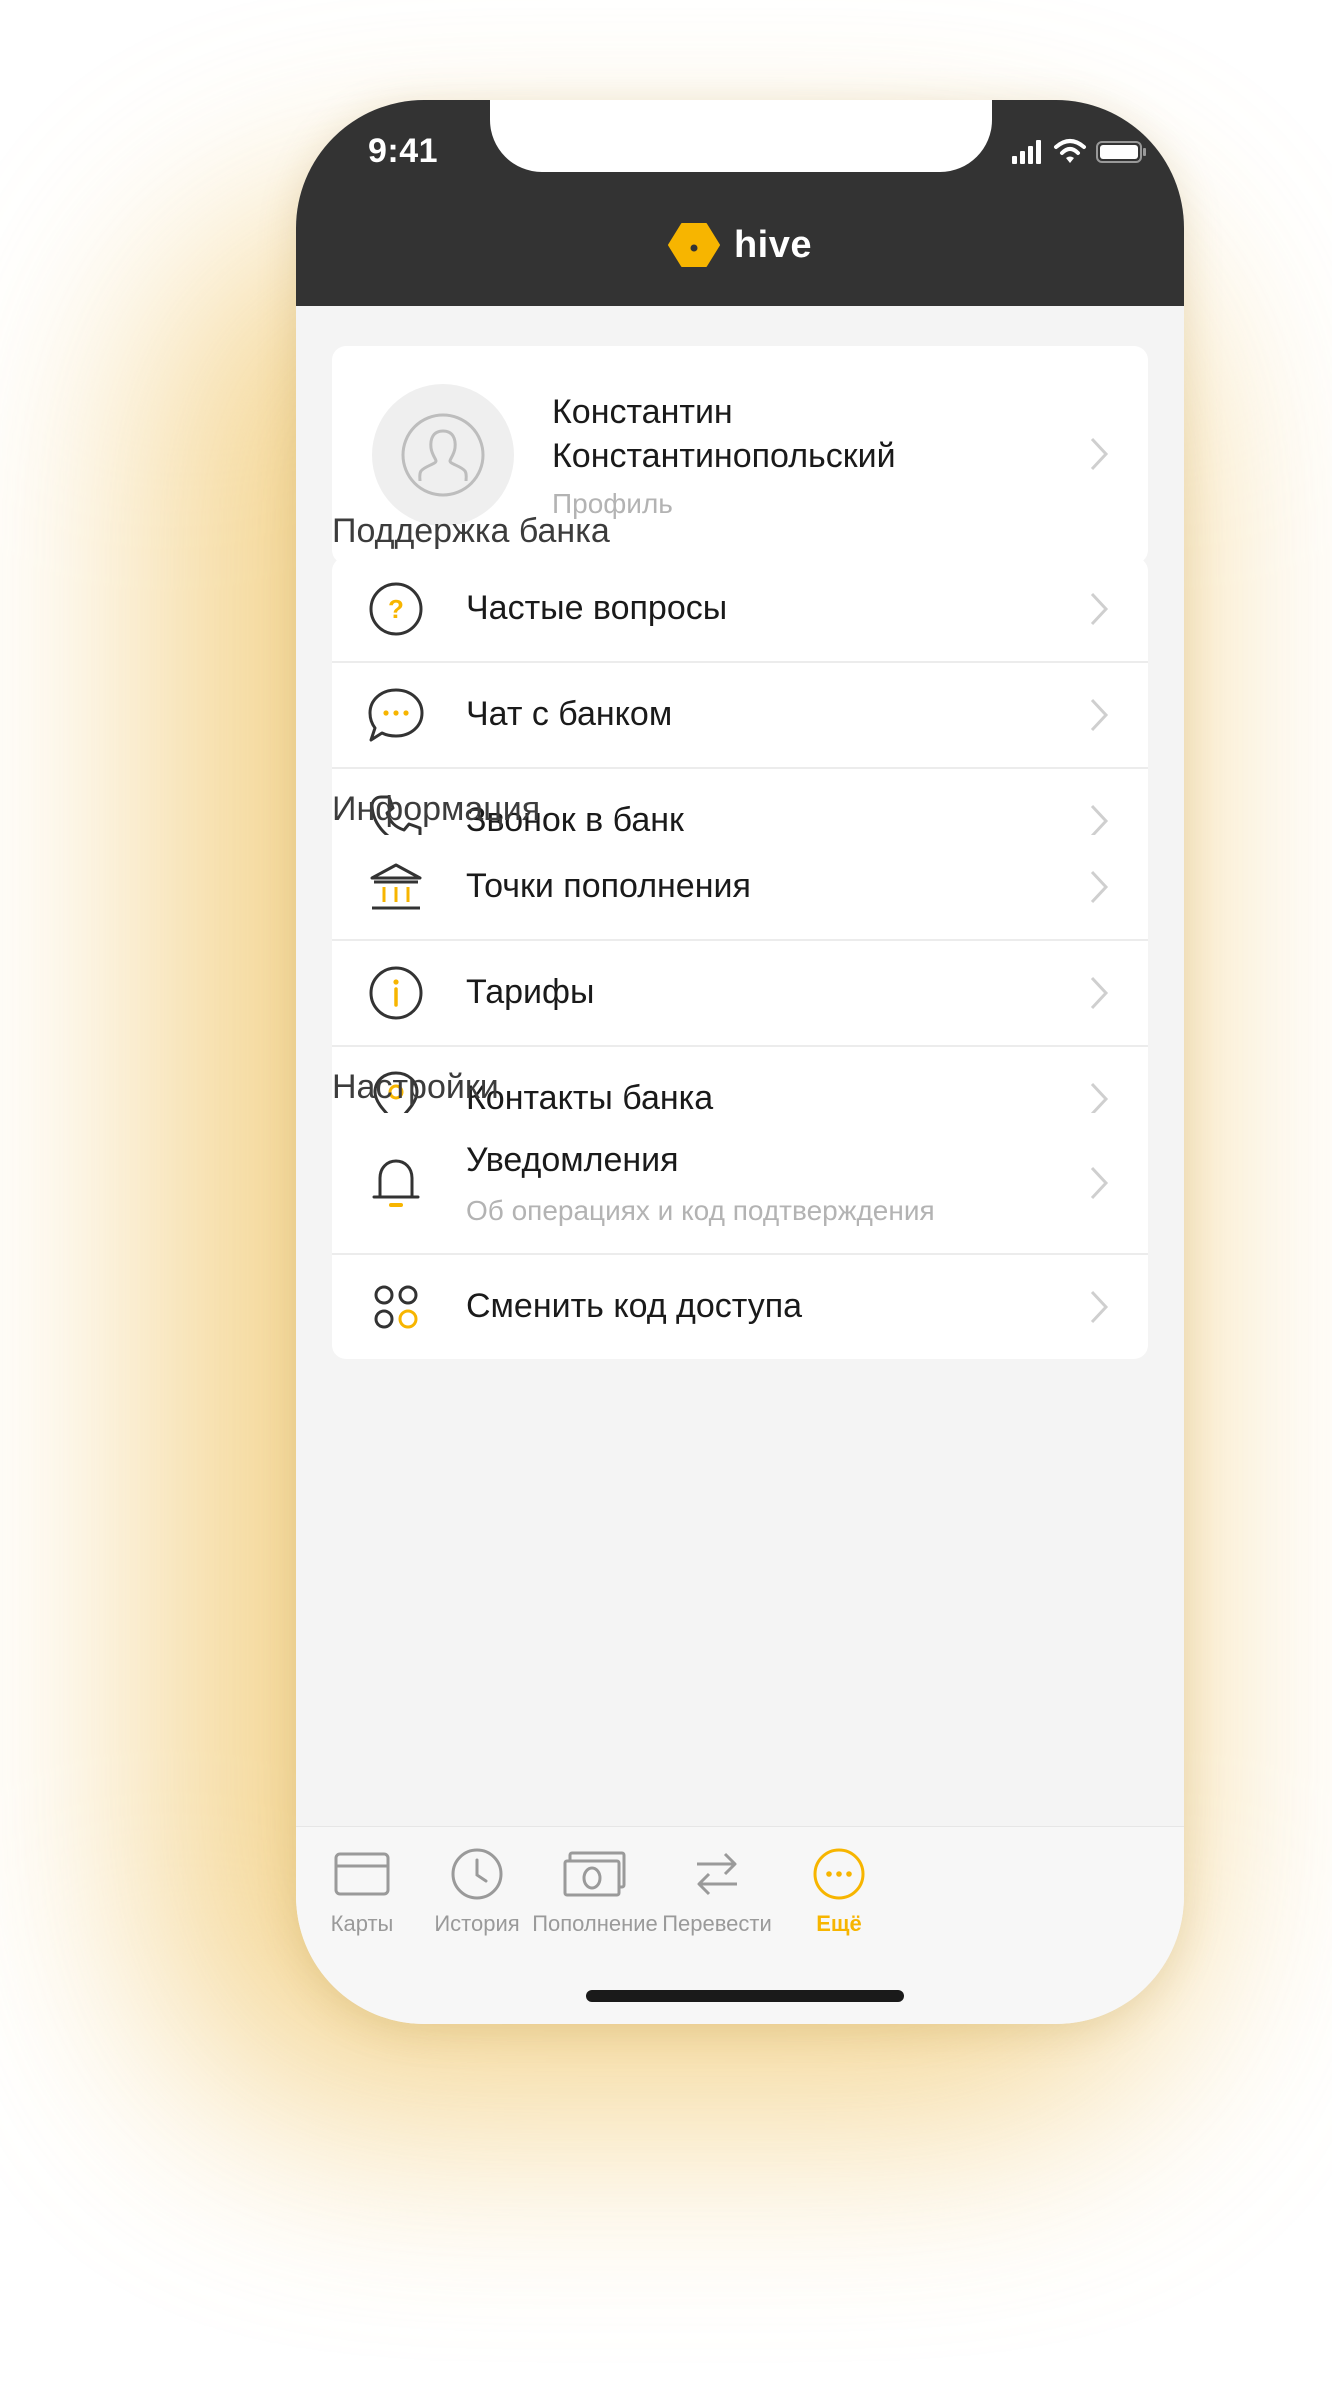 The height and width of the screenshot is (2388, 1332). I want to click on wifi-icon, so click(1070, 151).